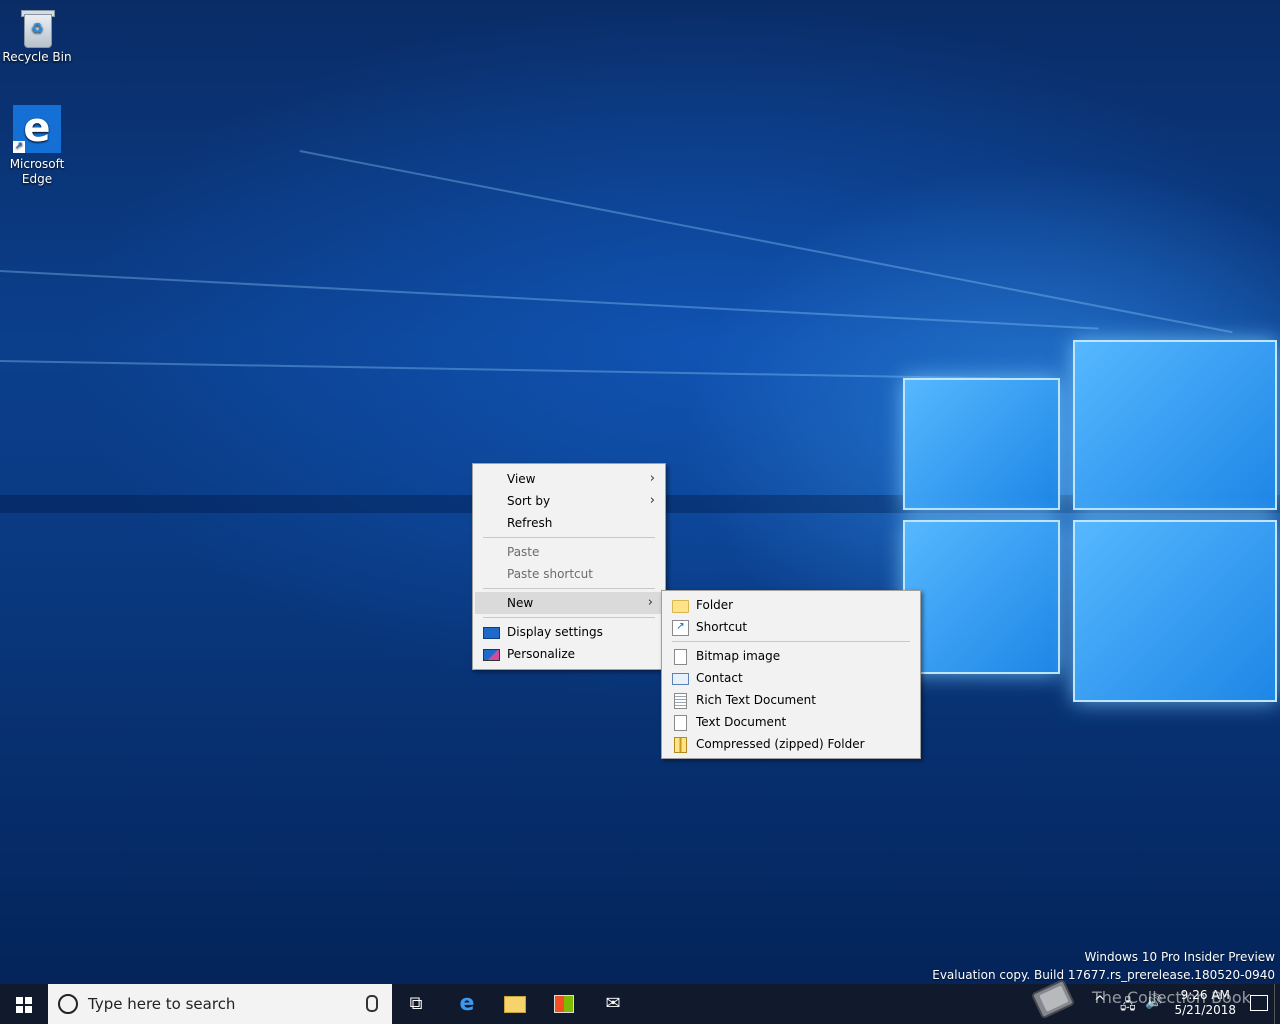  I want to click on menu-item-label: Display settings, so click(555, 632).